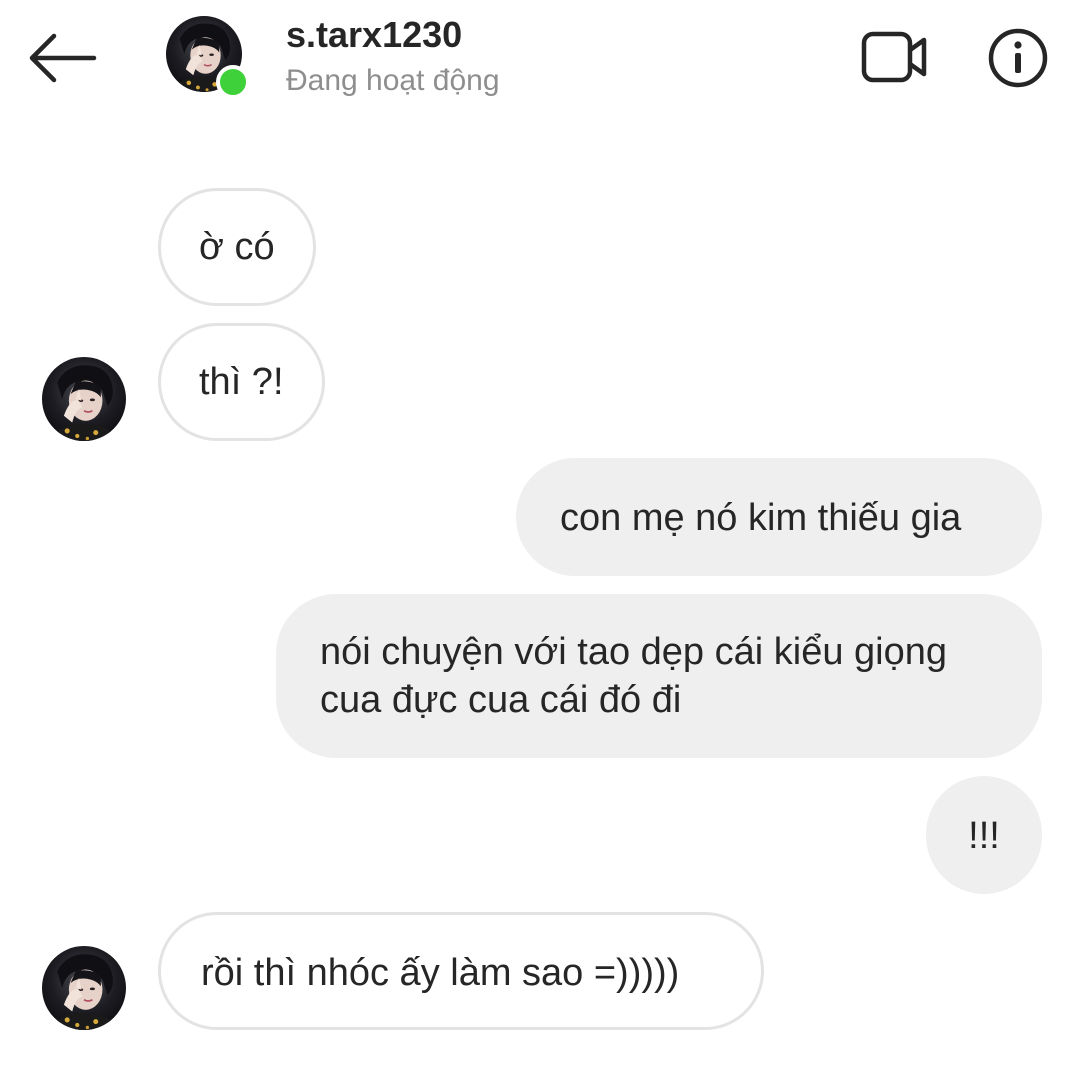 The height and width of the screenshot is (1080, 1080). I want to click on message-bubble-incoming: rồi thì nhóc ấy làm sao =))))), so click(461, 971).